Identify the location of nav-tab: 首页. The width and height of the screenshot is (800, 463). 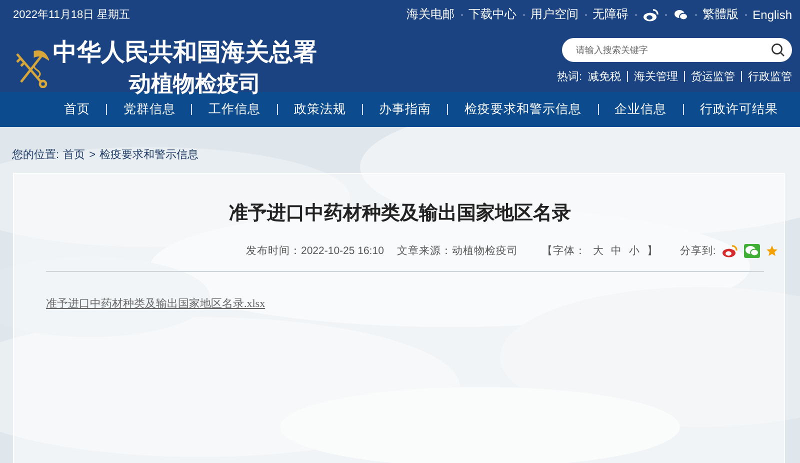
(77, 109).